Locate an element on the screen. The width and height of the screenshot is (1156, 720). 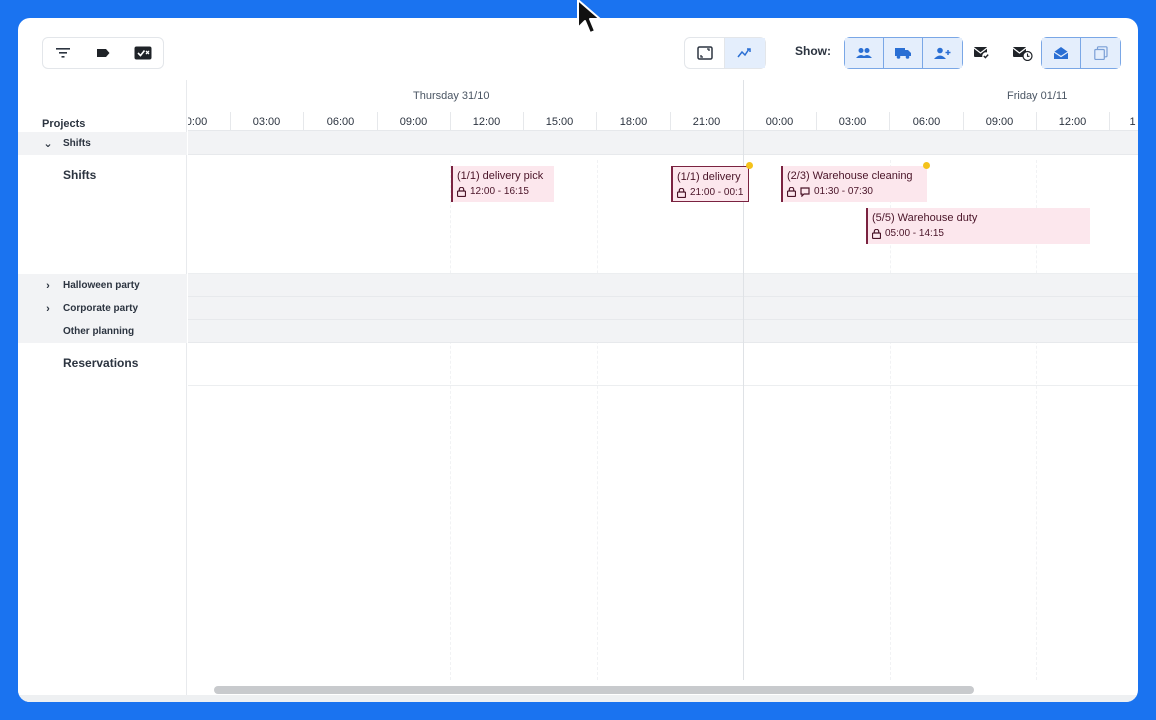
shift-block: (5/5) Warehouse duty 05:00 - 14:15 is located at coordinates (978, 226).